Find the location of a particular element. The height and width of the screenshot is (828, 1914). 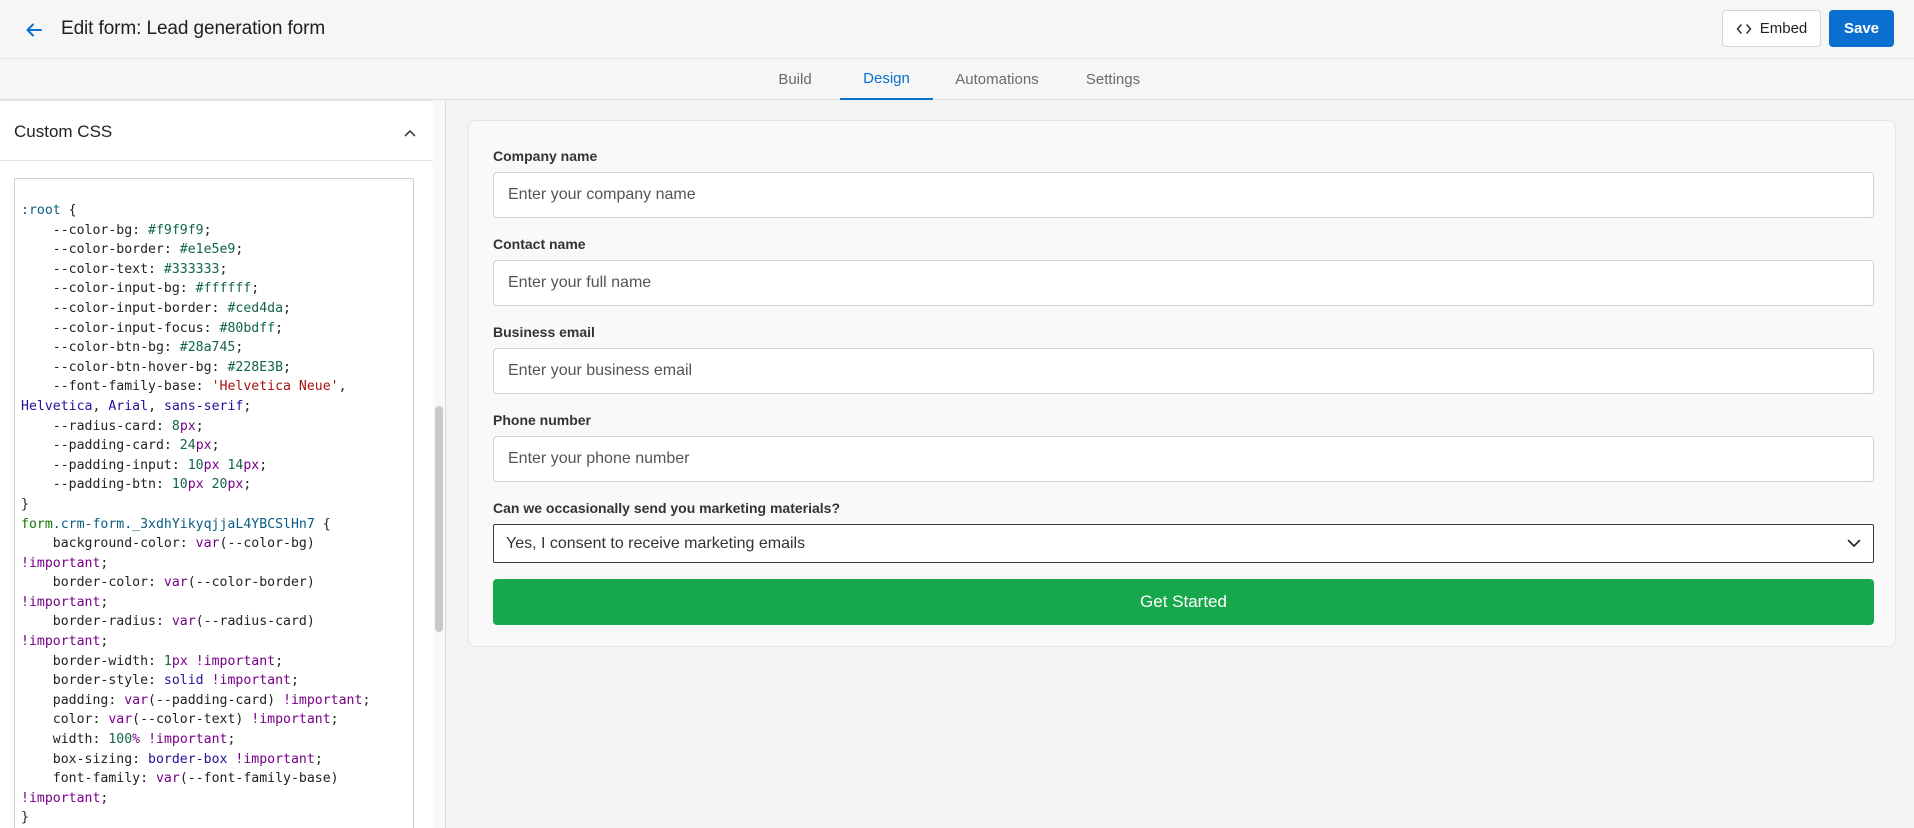

code-line: } is located at coordinates (195, 505).